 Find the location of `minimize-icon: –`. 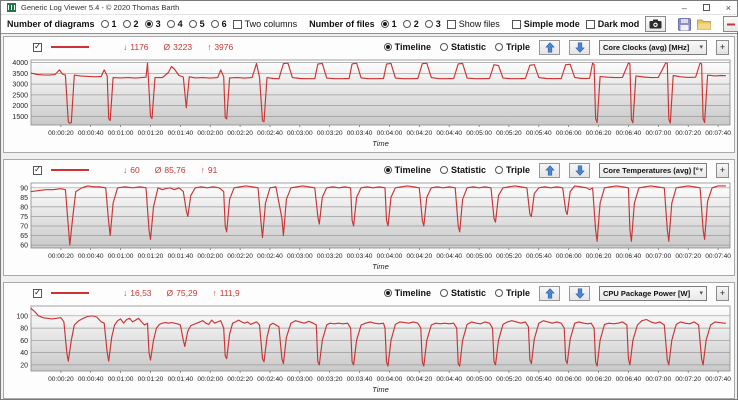

minimize-icon: – is located at coordinates (684, 8).